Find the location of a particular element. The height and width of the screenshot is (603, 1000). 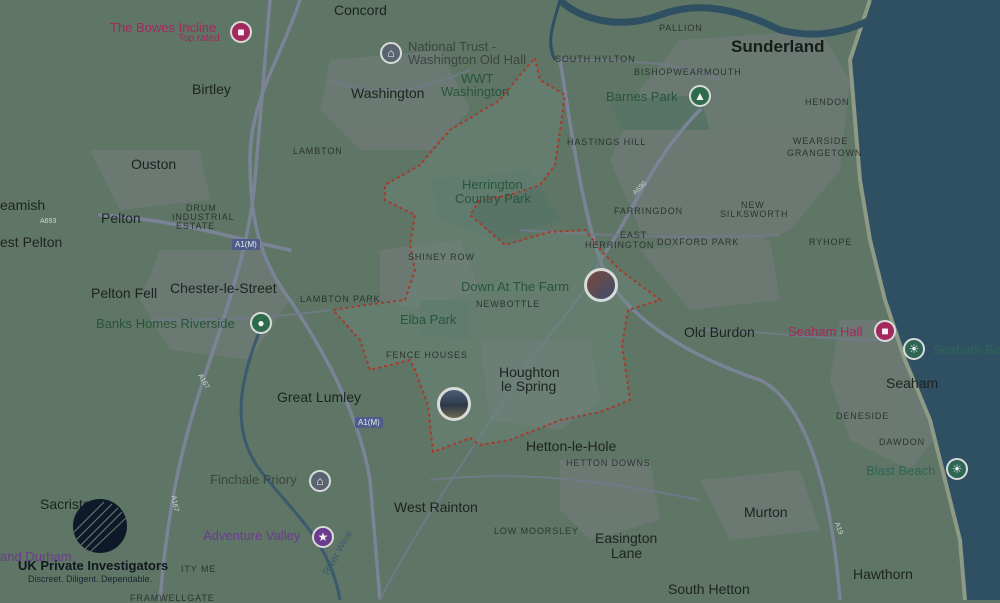

park-wwt-washington: Washington is located at coordinates (475, 92).